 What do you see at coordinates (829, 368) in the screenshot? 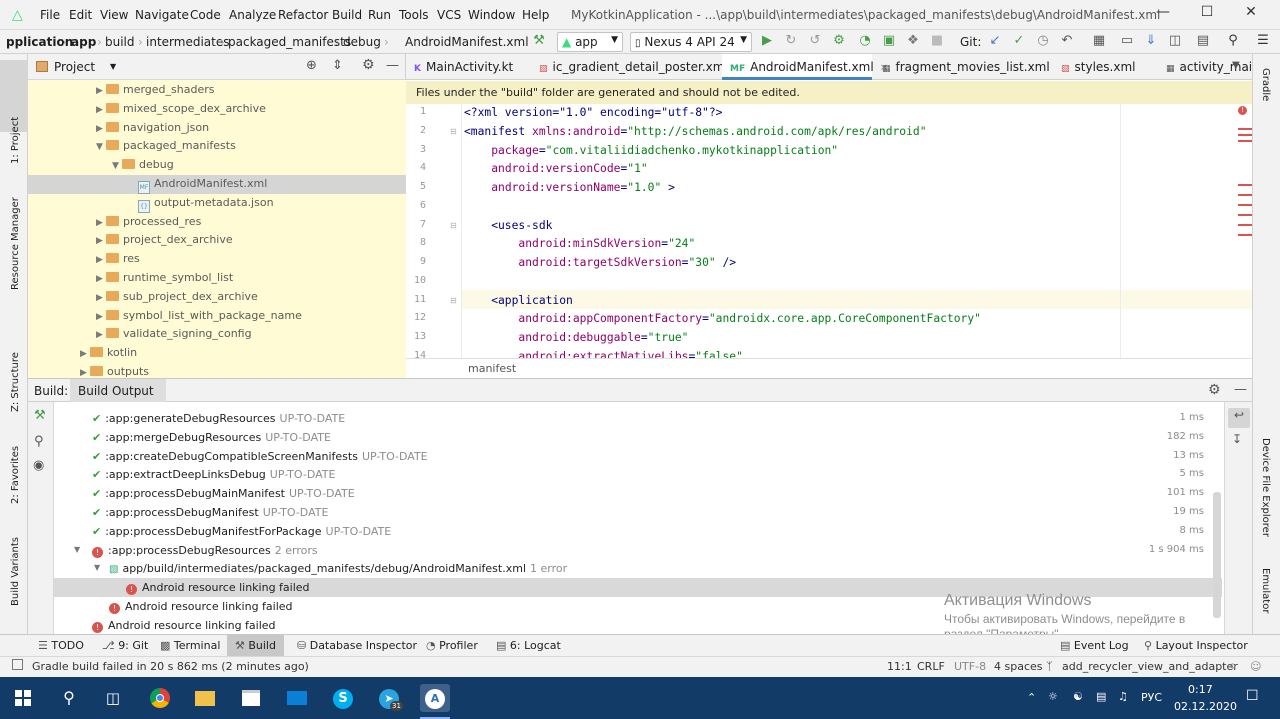
I see `xml-breadcrumb: manifest` at bounding box center [829, 368].